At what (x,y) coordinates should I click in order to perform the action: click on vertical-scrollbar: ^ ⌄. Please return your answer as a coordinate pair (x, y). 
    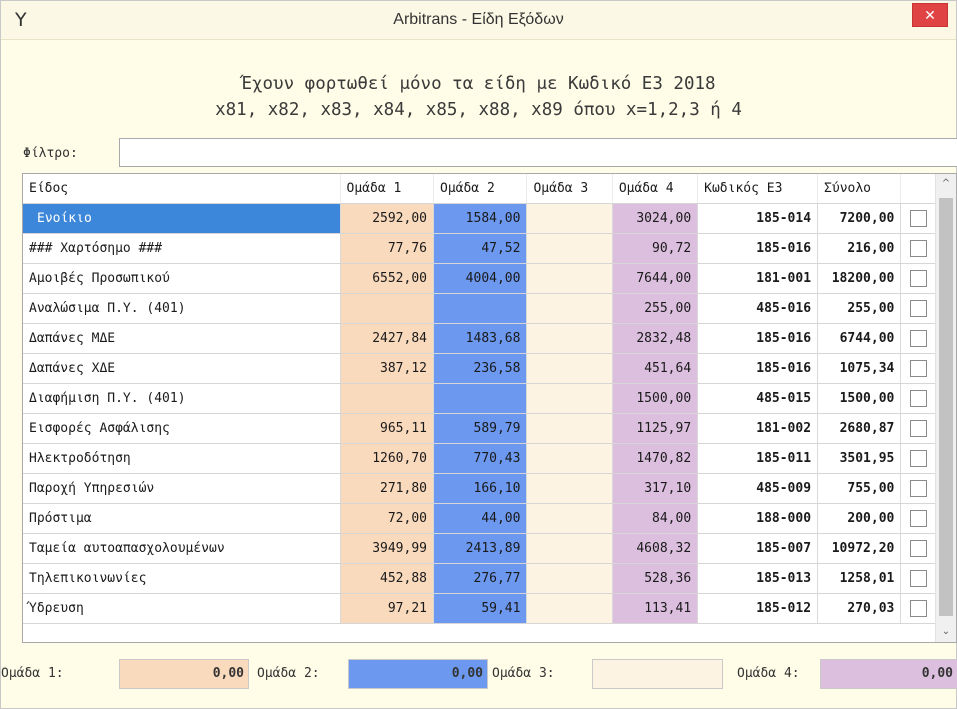
    Looking at the image, I should click on (945, 408).